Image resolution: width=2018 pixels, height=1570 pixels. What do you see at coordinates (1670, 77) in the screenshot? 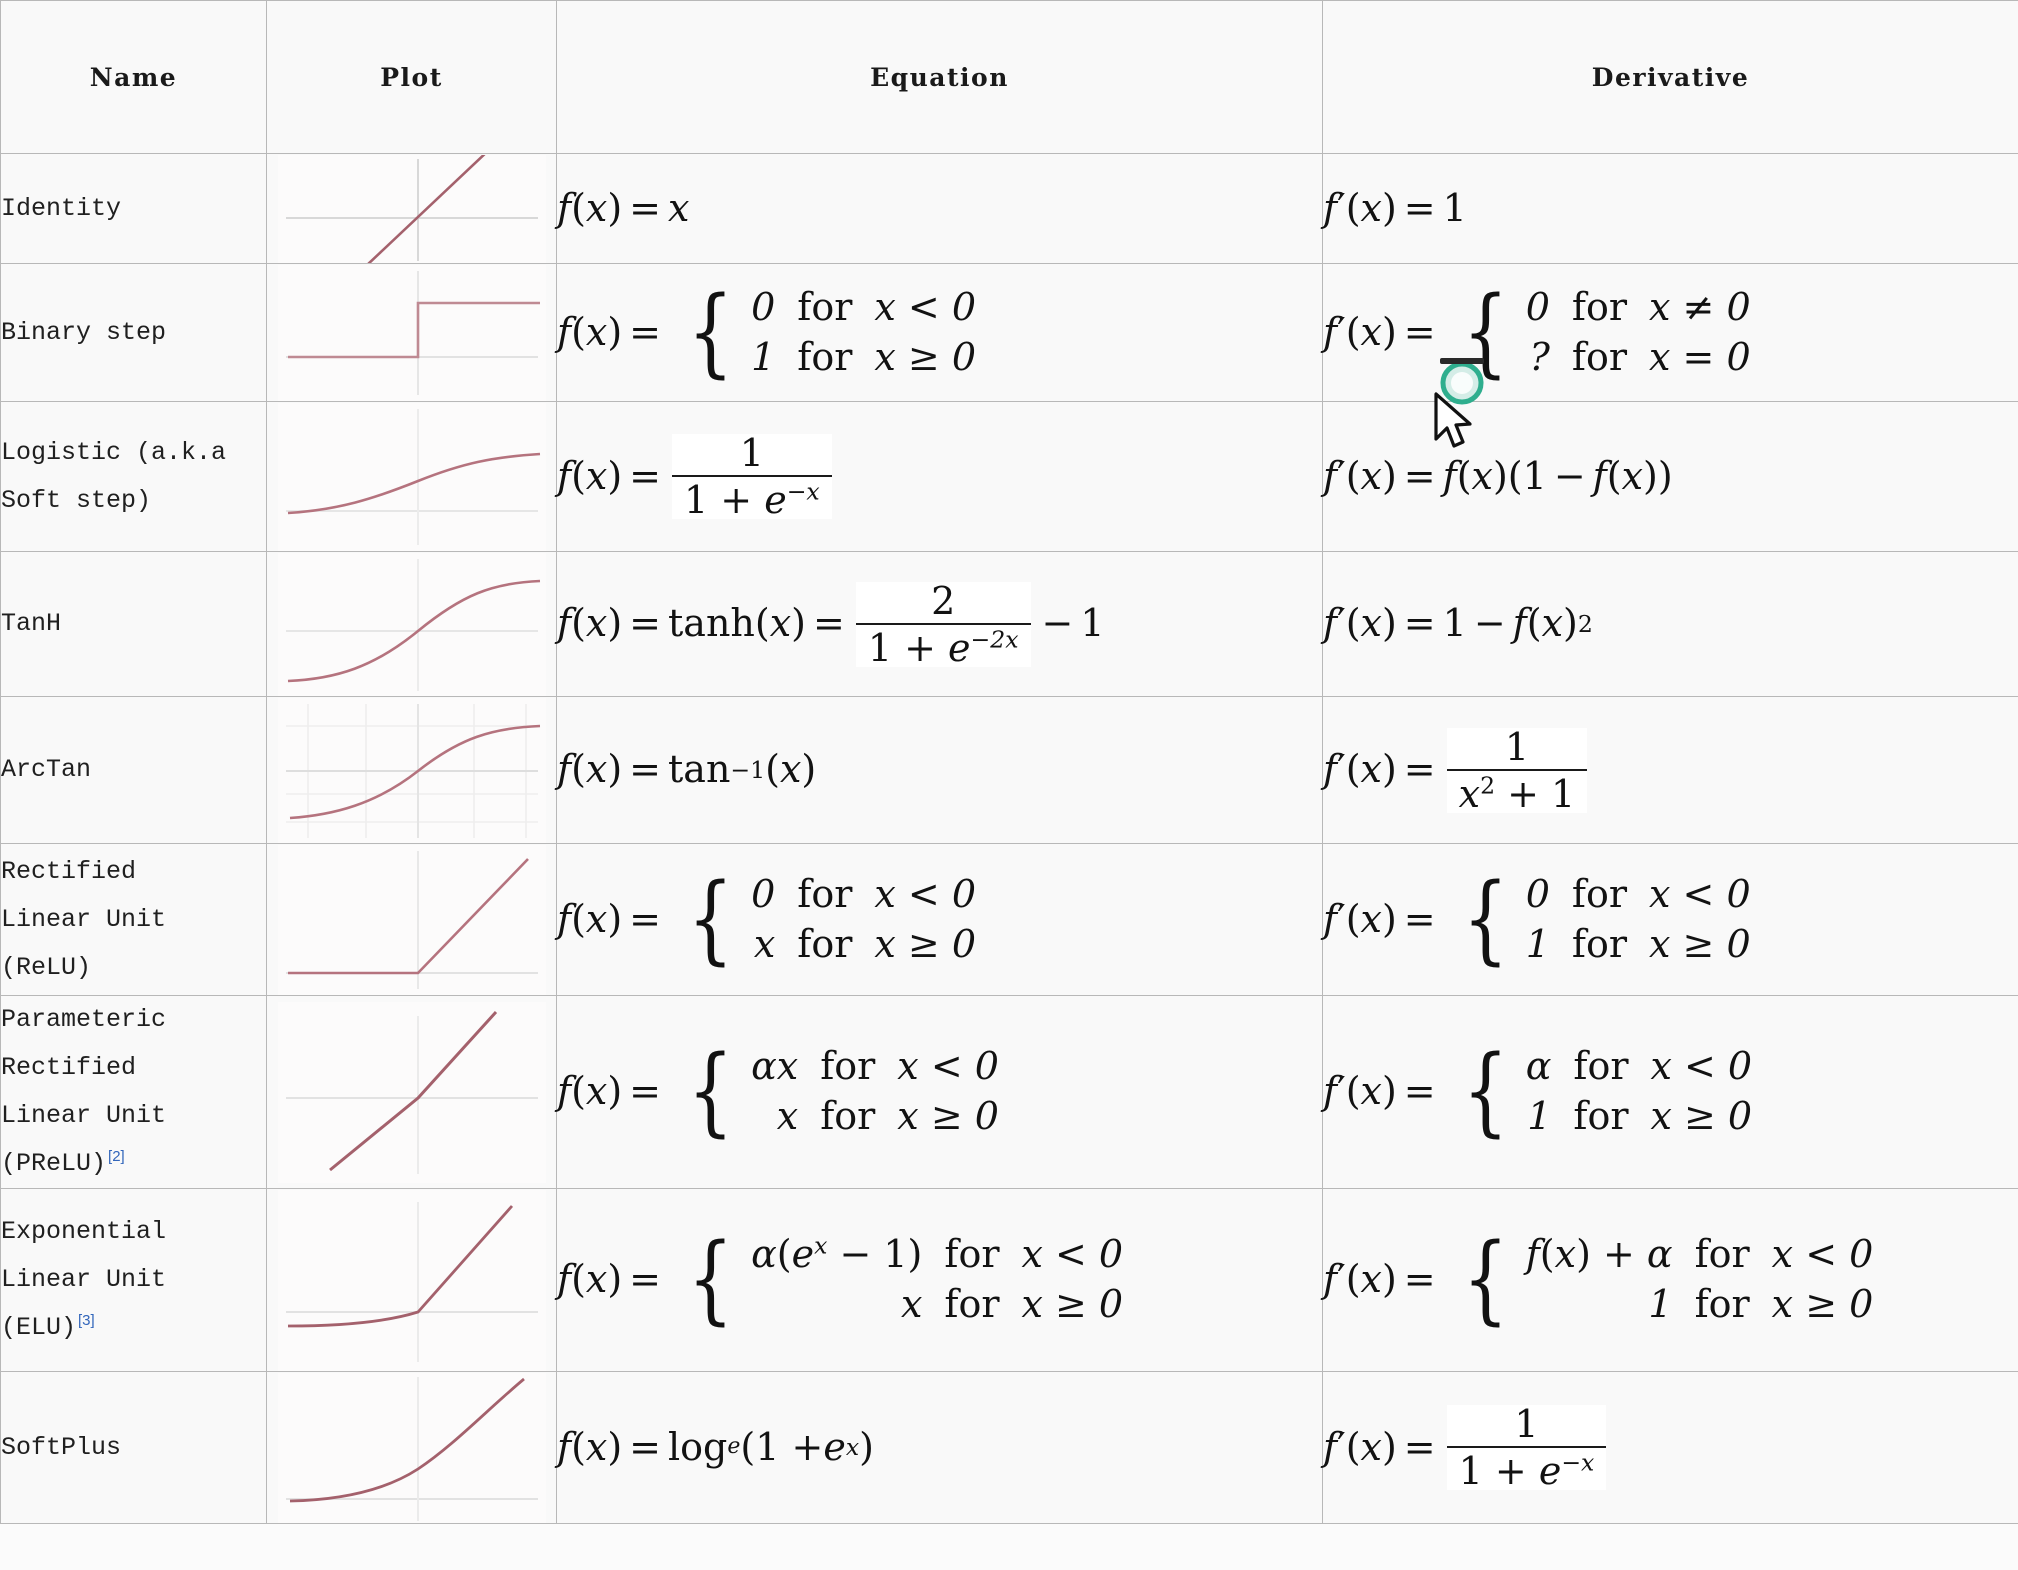
I see `column-header-derivative: Derivative` at bounding box center [1670, 77].